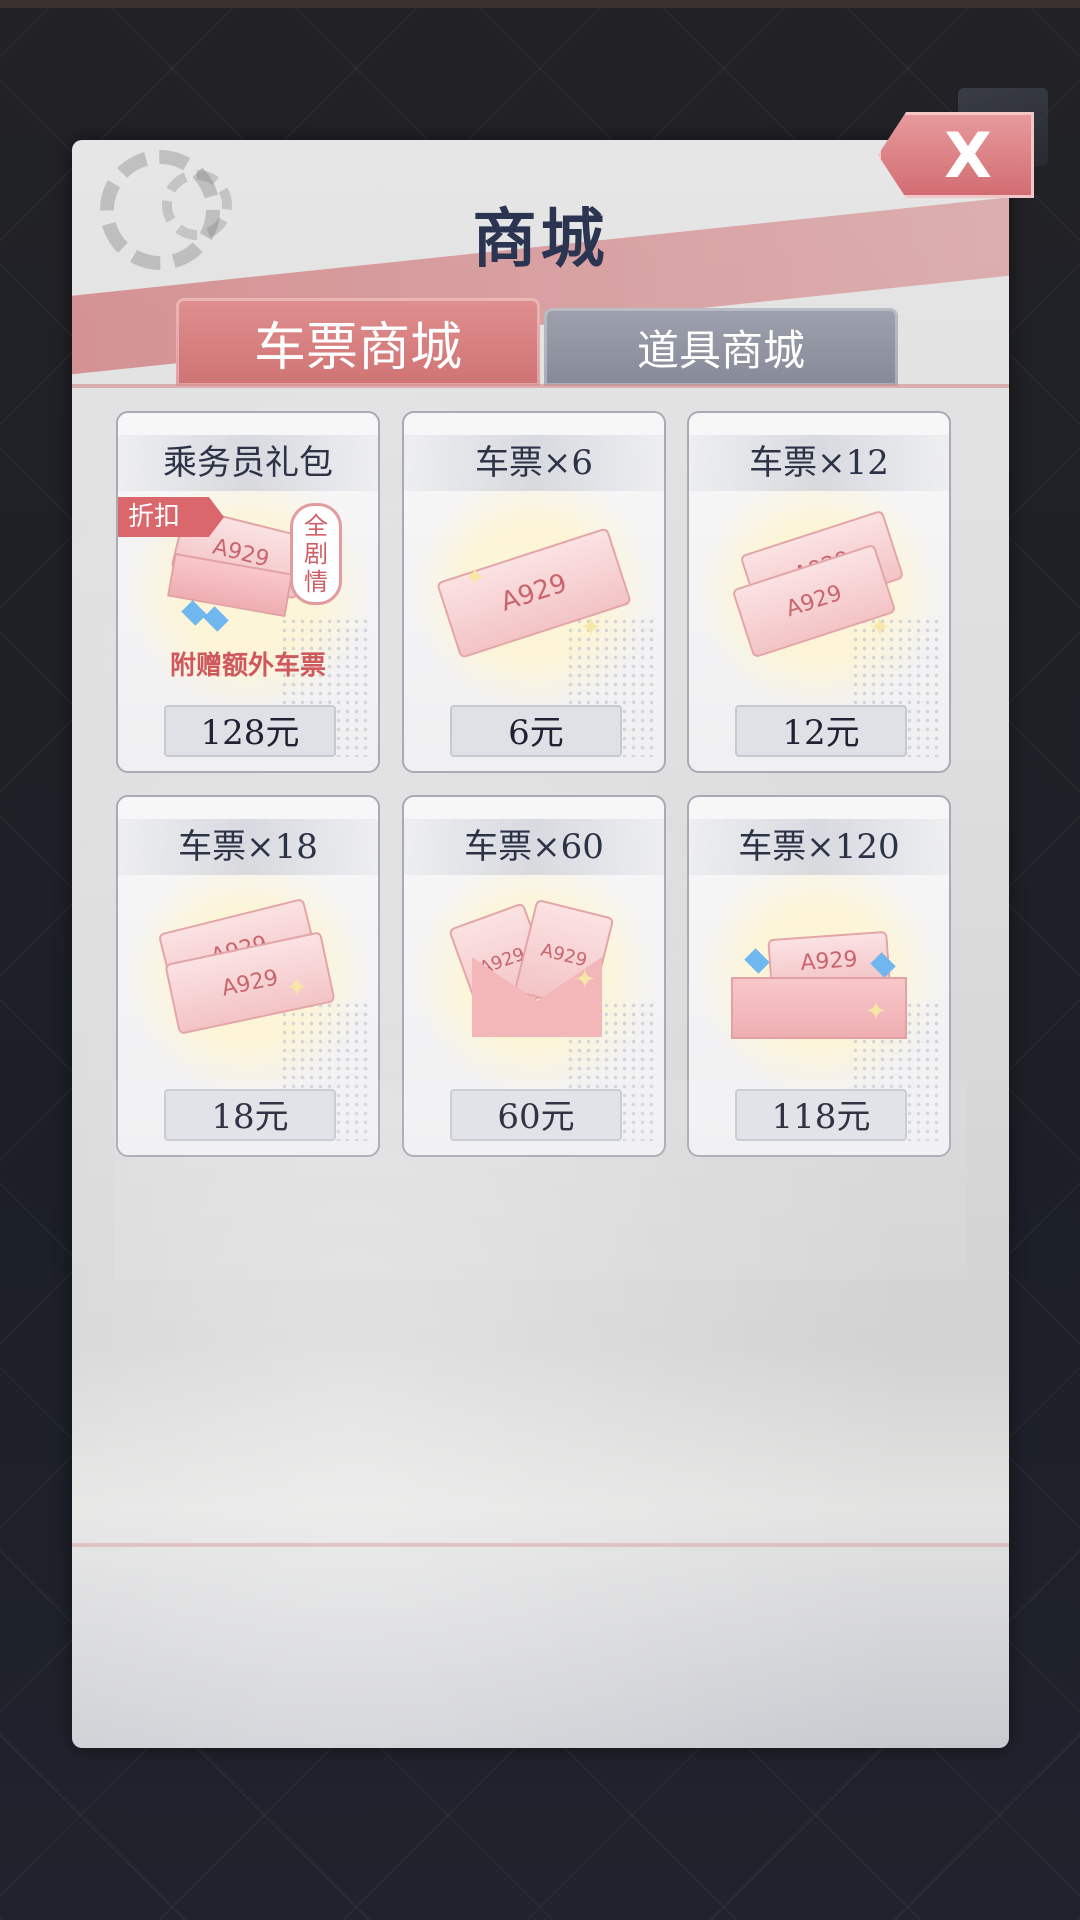  I want to click on tab-ticket-shop: 车票商城, so click(358, 342).